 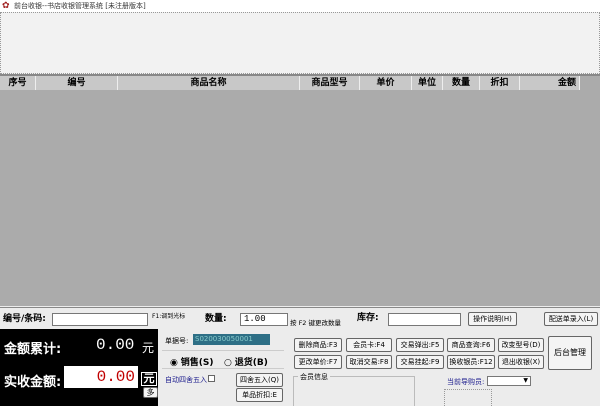 I want to click on popup-trade-button: 交易弹出:F5, so click(x=420, y=345).